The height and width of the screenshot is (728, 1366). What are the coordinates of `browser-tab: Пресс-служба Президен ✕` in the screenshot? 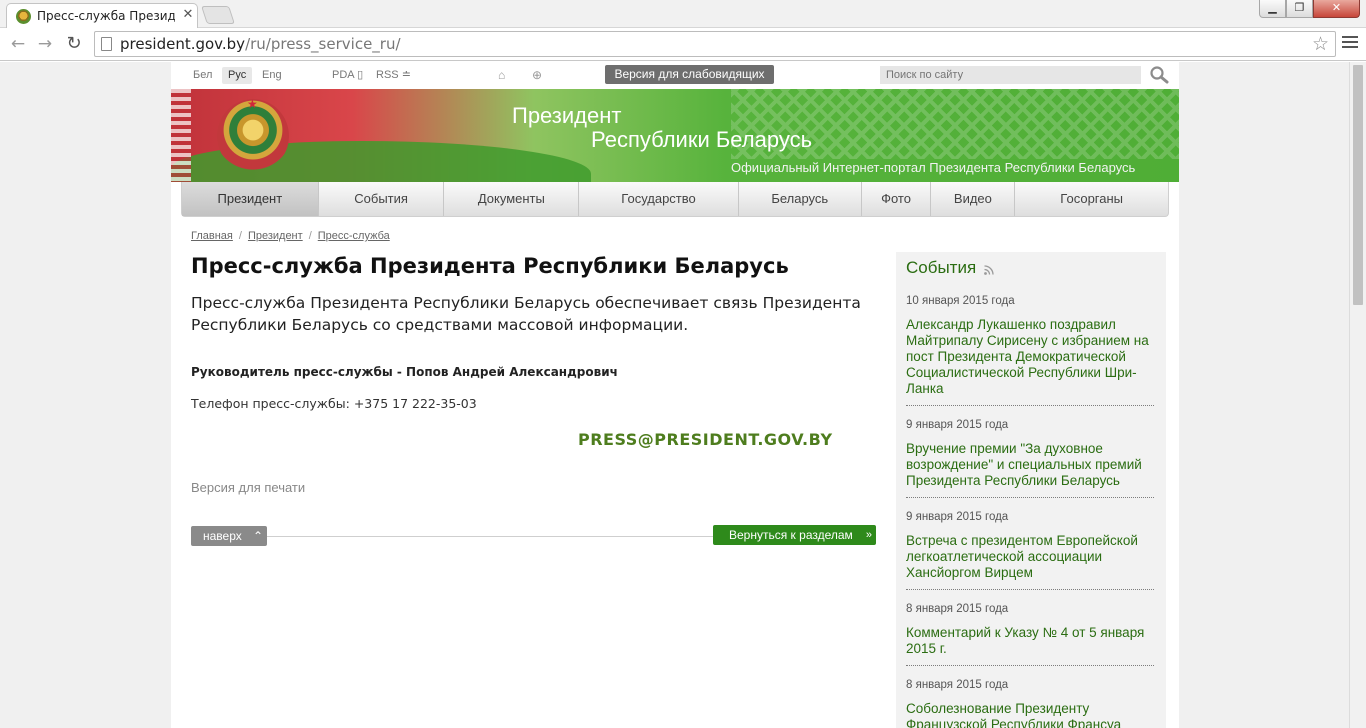 It's located at (102, 16).